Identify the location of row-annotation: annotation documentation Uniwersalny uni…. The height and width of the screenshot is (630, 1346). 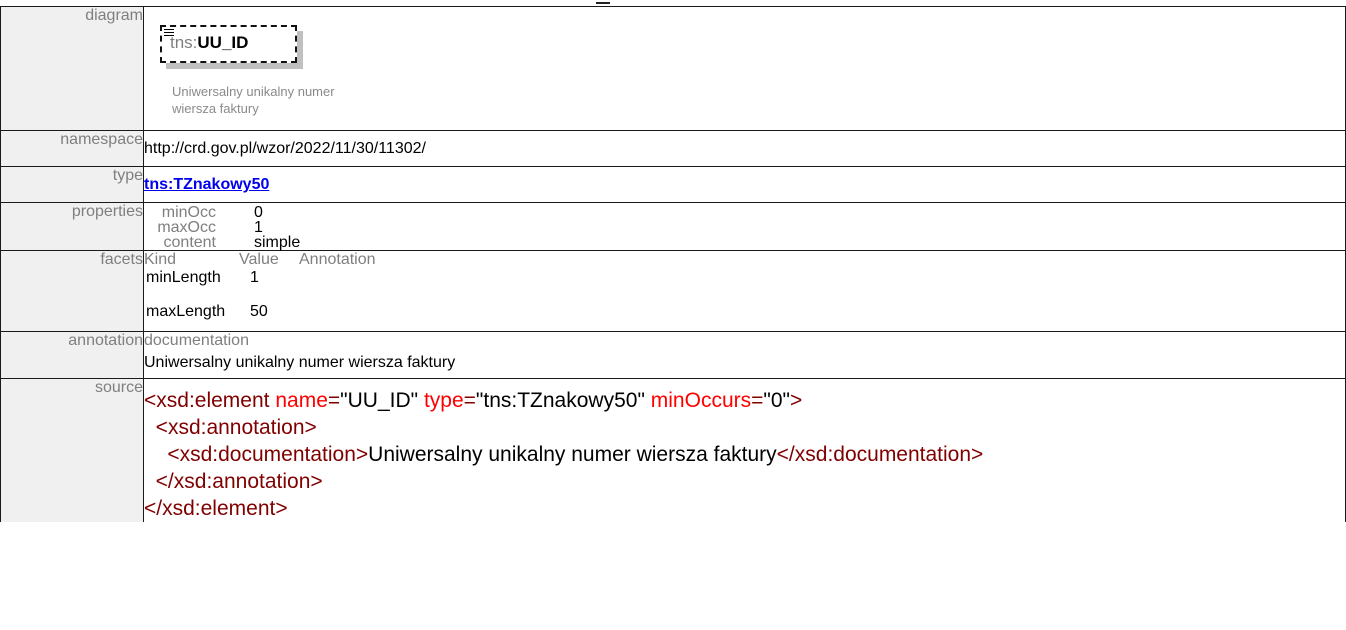
(673, 355).